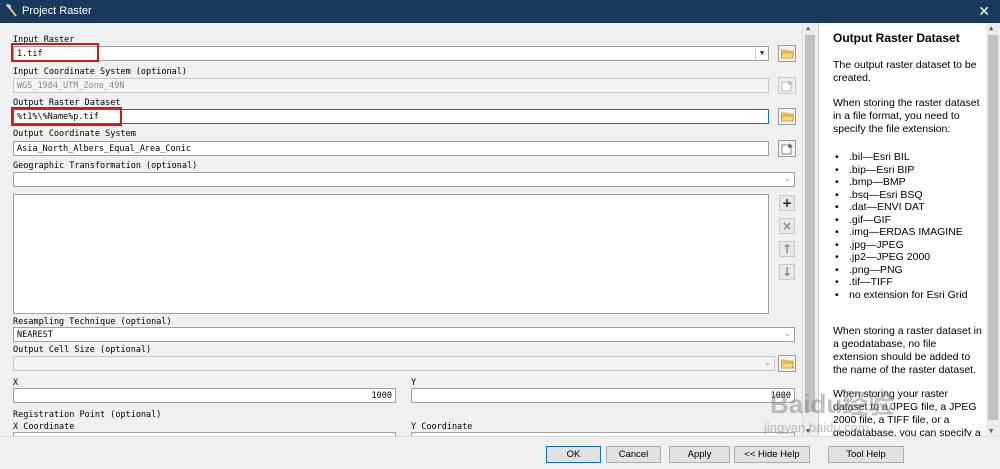 The width and height of the screenshot is (1000, 469). What do you see at coordinates (71, 86) in the screenshot?
I see `input-coord-value: WGS_1984_UTM_Zone_49N` at bounding box center [71, 86].